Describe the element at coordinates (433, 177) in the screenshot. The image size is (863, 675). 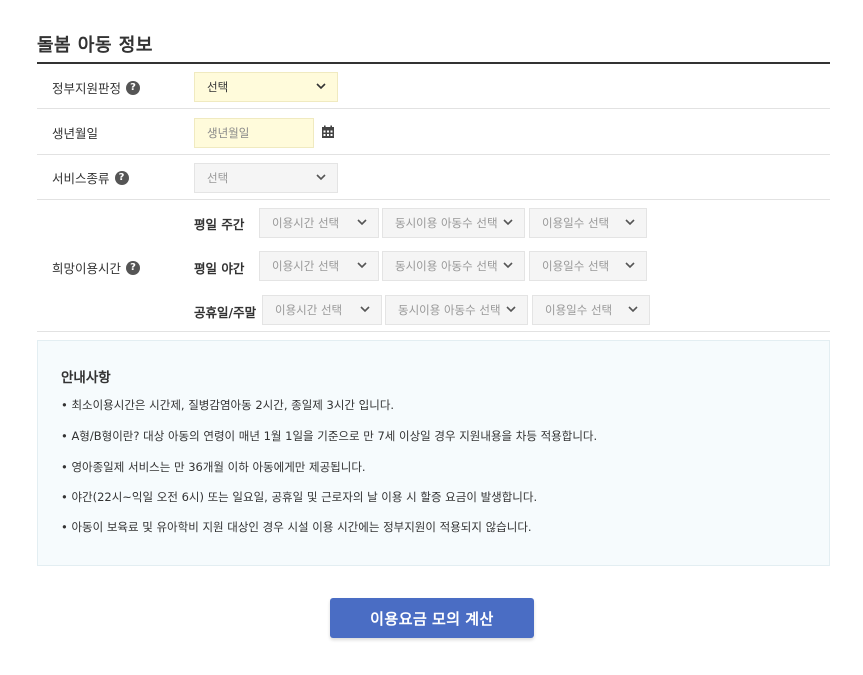
I see `service-type-row: 서비스종류 ? 선택` at that location.